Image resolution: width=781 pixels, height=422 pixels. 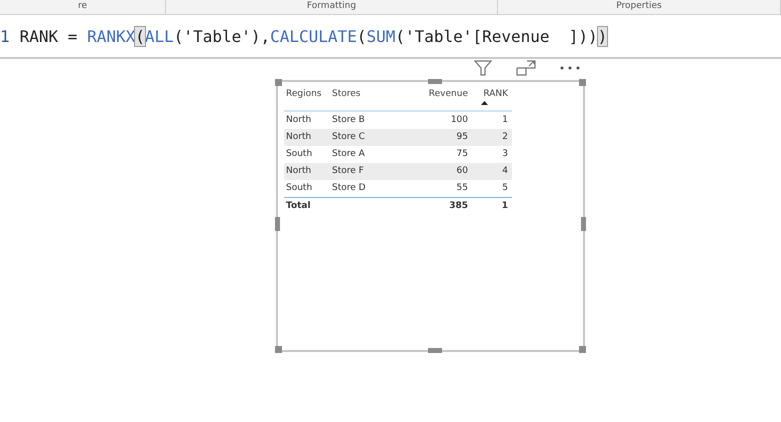 I want to click on column-header: Regions, so click(x=307, y=100).